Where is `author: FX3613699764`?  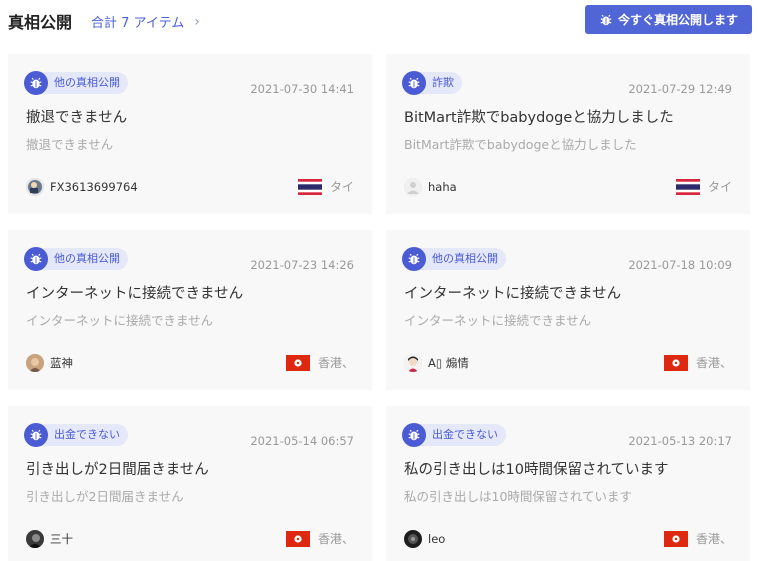
author: FX3613699764 is located at coordinates (82, 187).